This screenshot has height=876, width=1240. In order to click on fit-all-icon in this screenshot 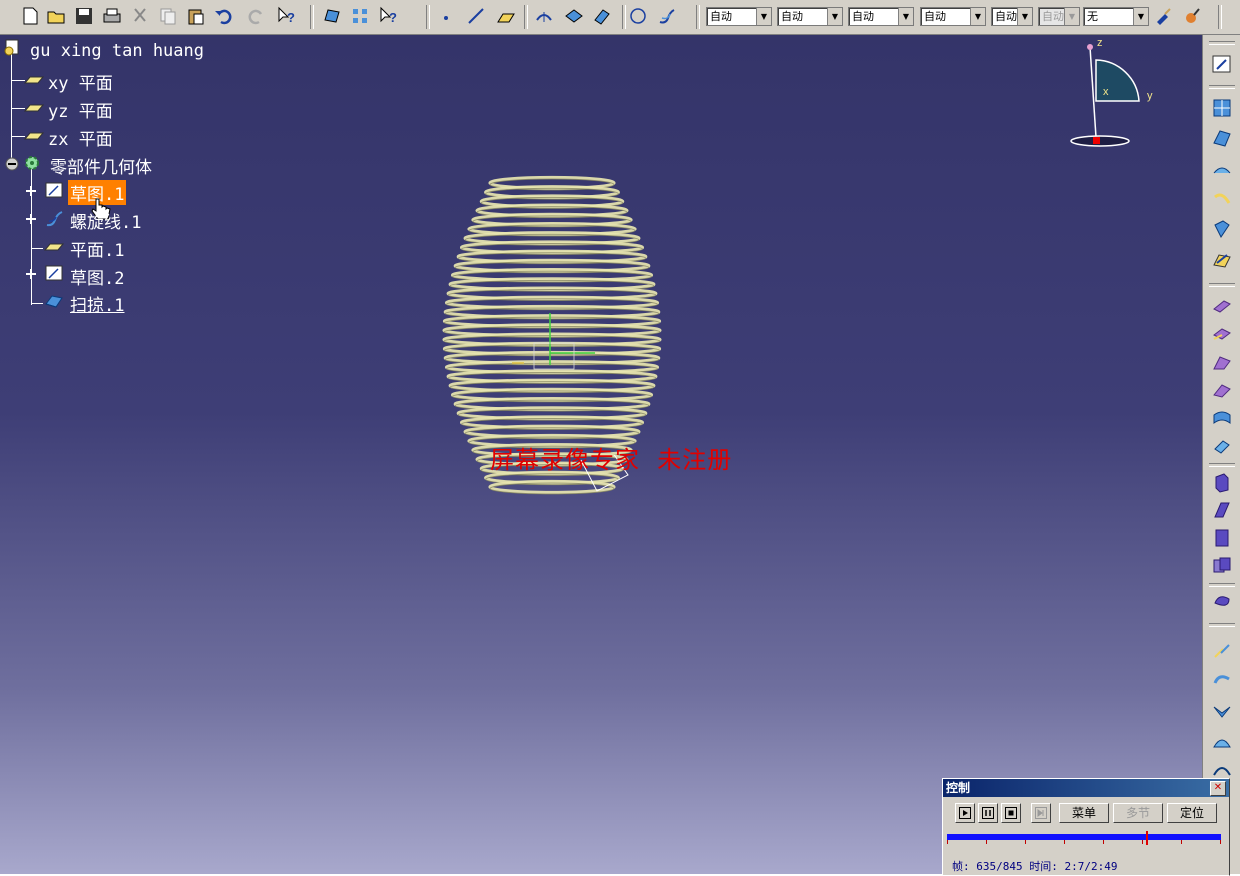, I will do `click(360, 16)`.